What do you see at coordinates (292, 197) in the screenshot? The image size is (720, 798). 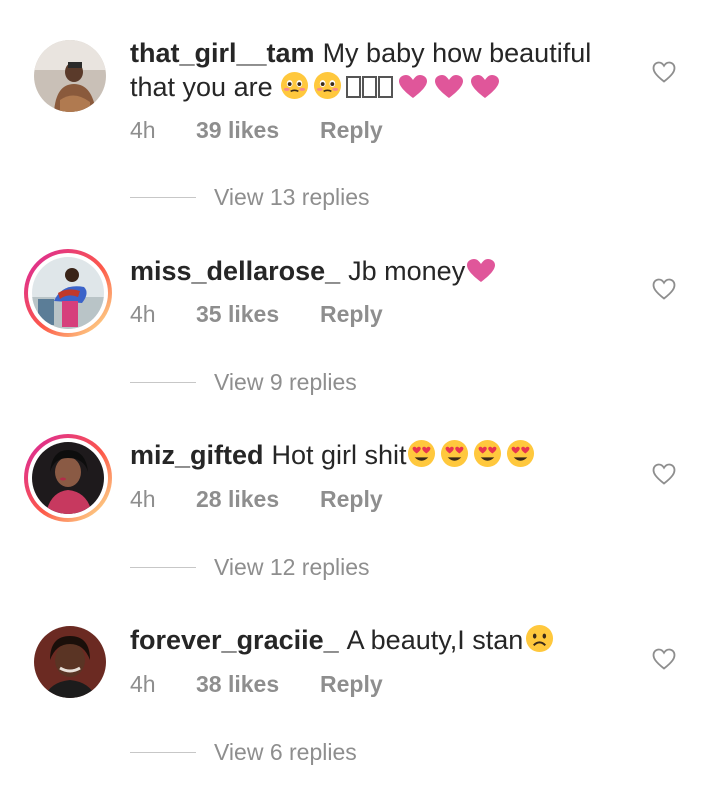 I see `view-replies-label: View 13 replies` at bounding box center [292, 197].